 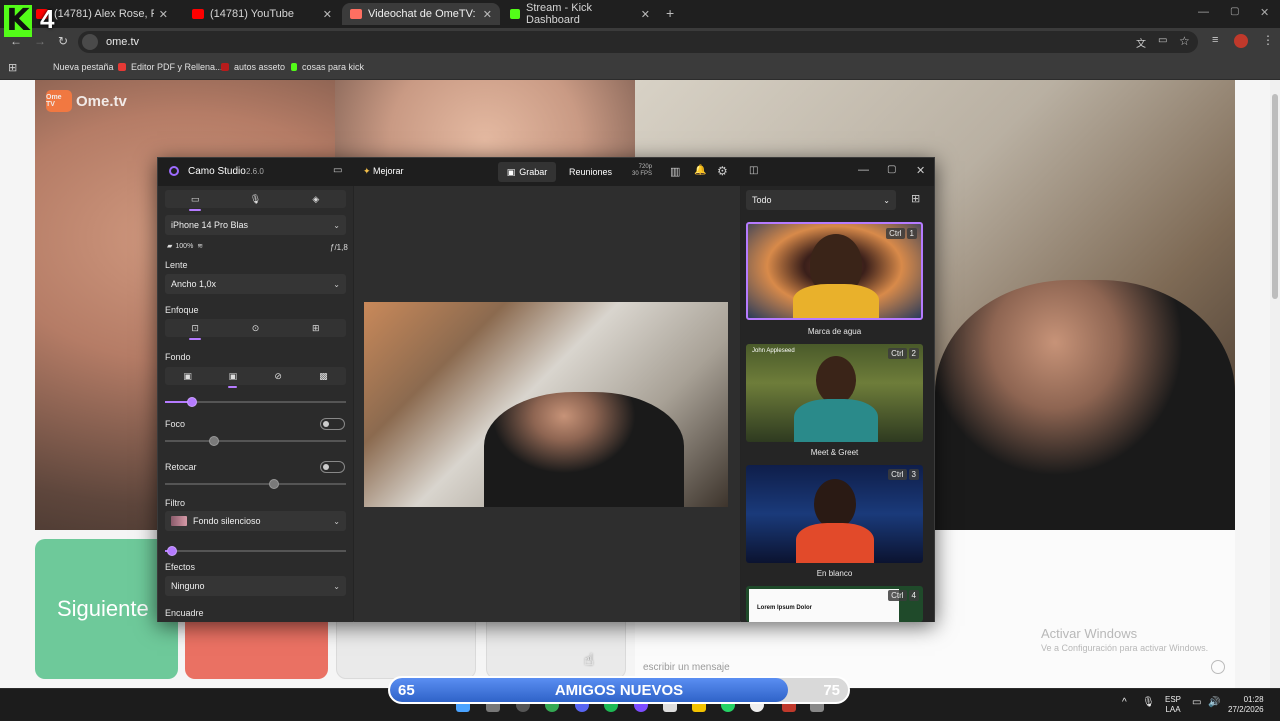 I want to click on maximize-icon: ▢, so click(x=891, y=169).